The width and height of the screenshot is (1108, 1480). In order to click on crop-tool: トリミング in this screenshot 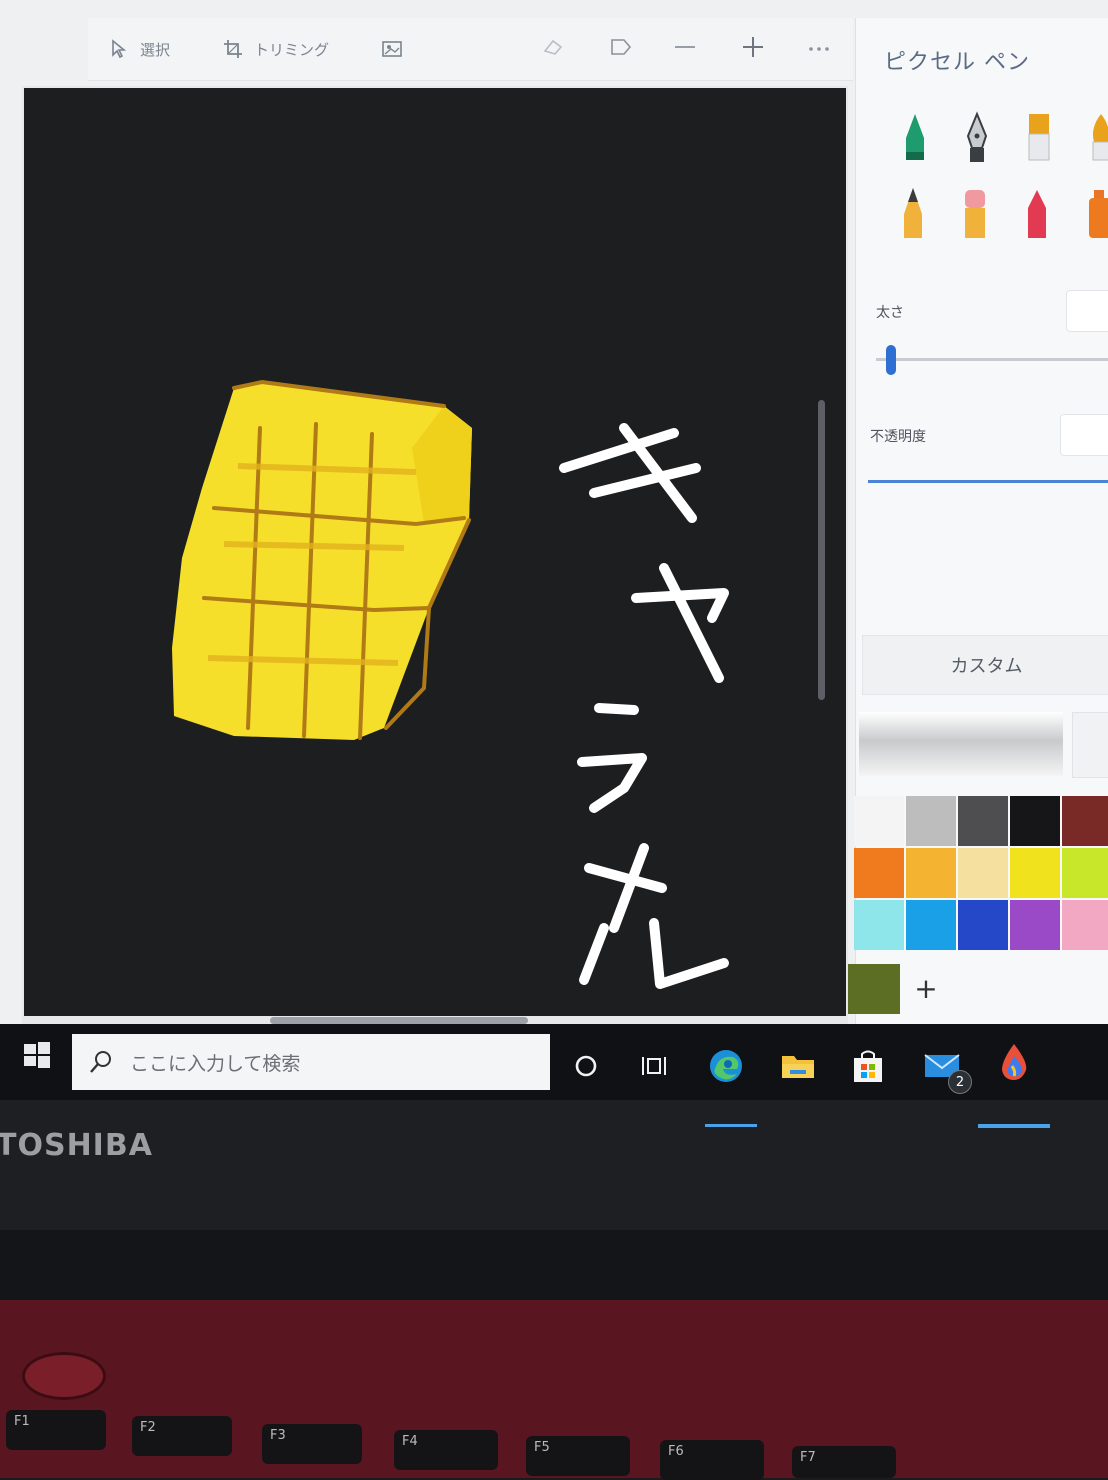, I will do `click(275, 49)`.